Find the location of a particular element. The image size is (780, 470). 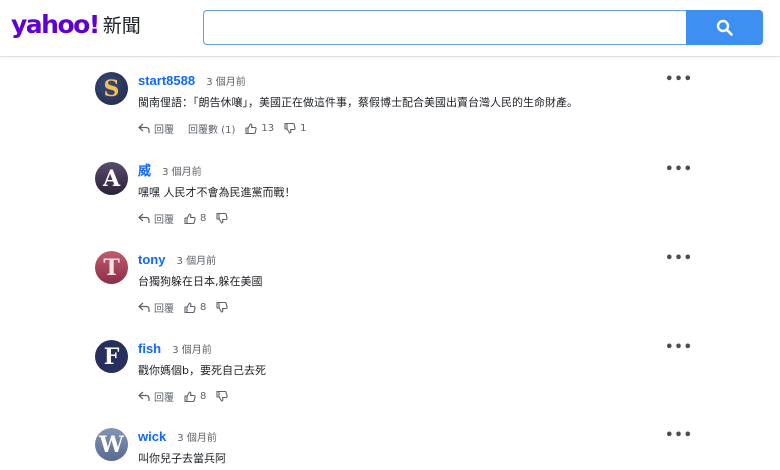

avatar-letter: T is located at coordinates (111, 267).